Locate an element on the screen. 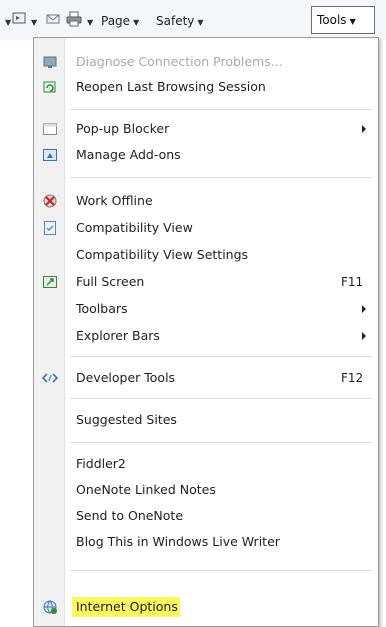  menu-label: Blog This in Windows Live Writer is located at coordinates (178, 541).